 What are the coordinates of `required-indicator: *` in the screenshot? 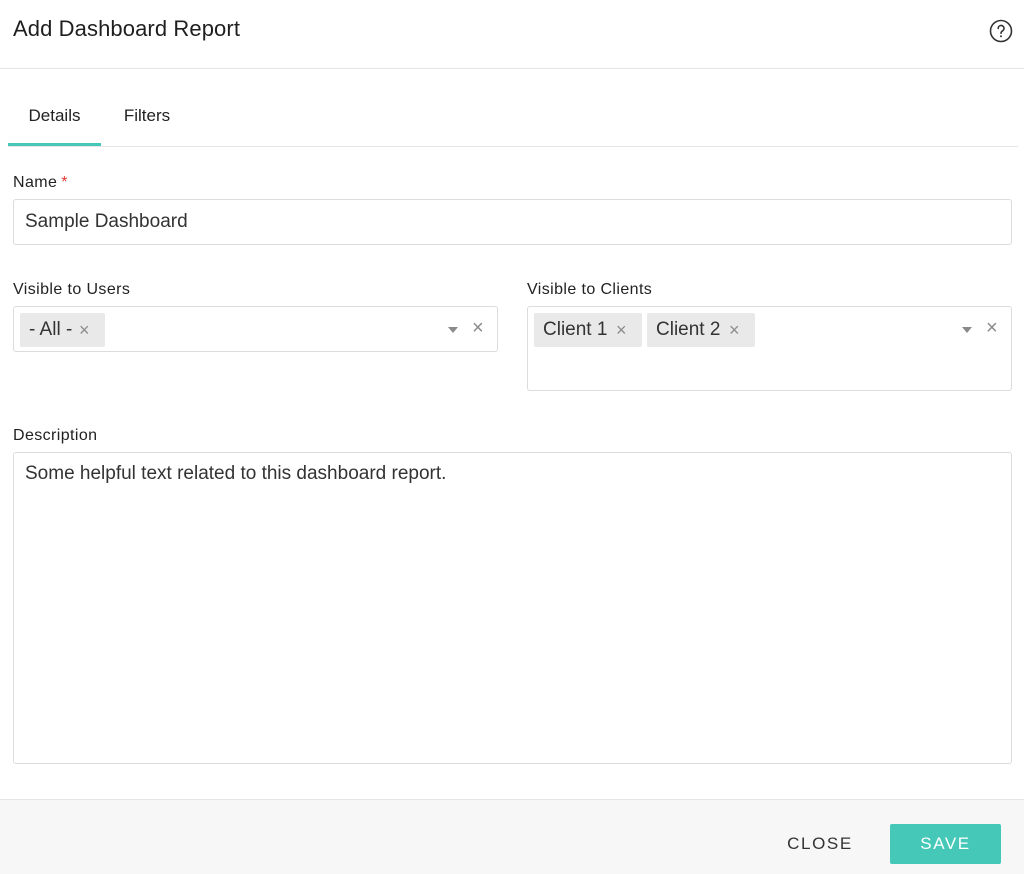 It's located at (64, 182).